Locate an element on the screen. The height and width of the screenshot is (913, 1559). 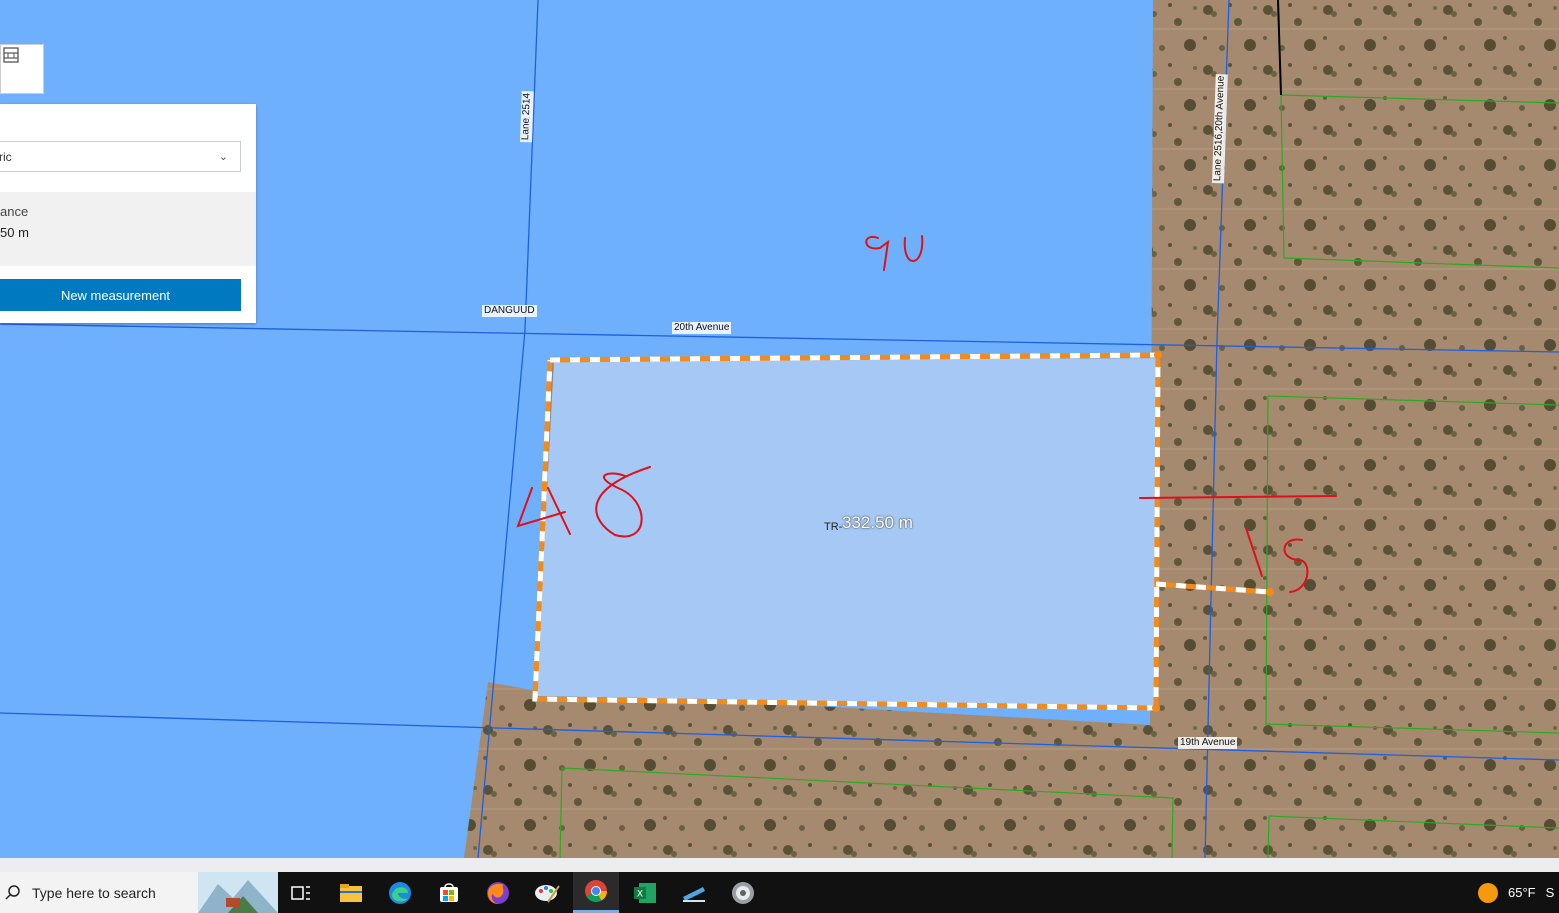
task-view-button is located at coordinates (301, 892).